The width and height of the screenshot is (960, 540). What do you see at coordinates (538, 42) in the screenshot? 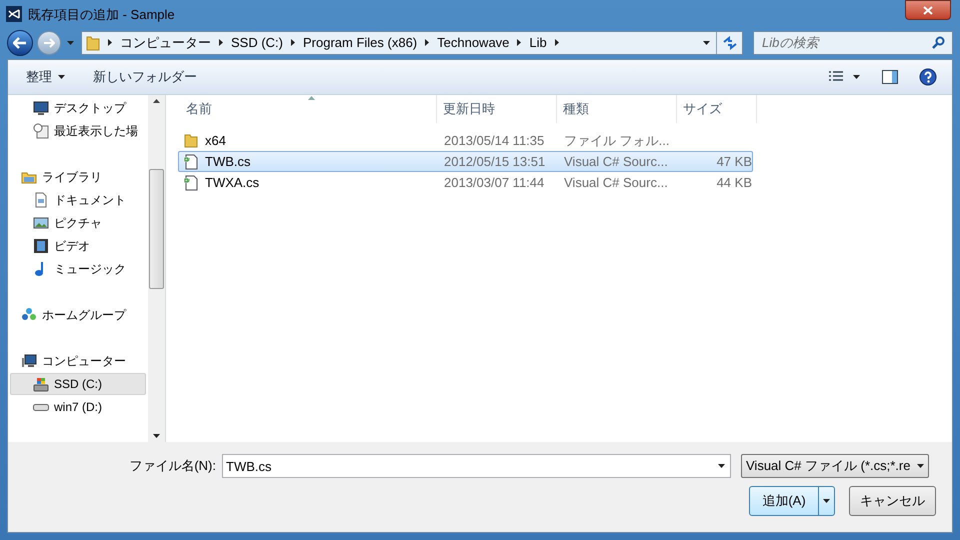
I see `breadcrumb: Lib` at bounding box center [538, 42].